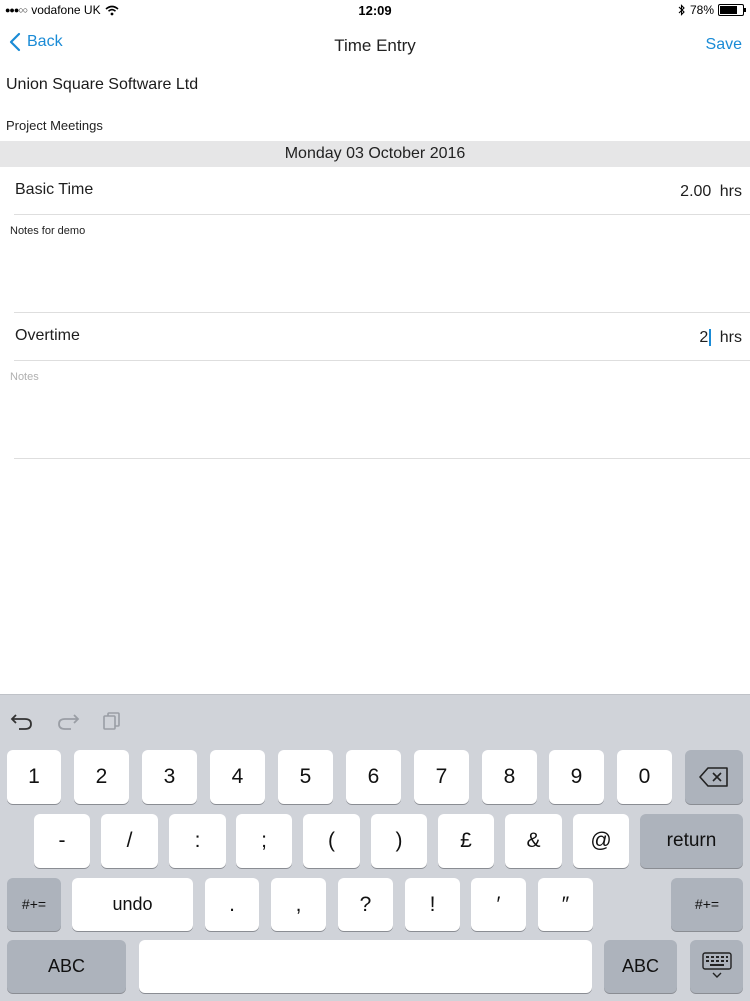 The height and width of the screenshot is (1001, 750). I want to click on key-hyphen: -, so click(62, 841).